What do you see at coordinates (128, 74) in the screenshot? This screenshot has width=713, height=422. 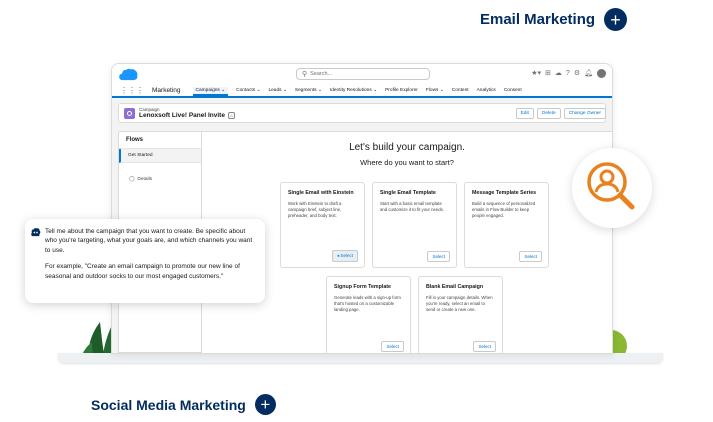 I see `salesforce-cloud-icon` at bounding box center [128, 74].